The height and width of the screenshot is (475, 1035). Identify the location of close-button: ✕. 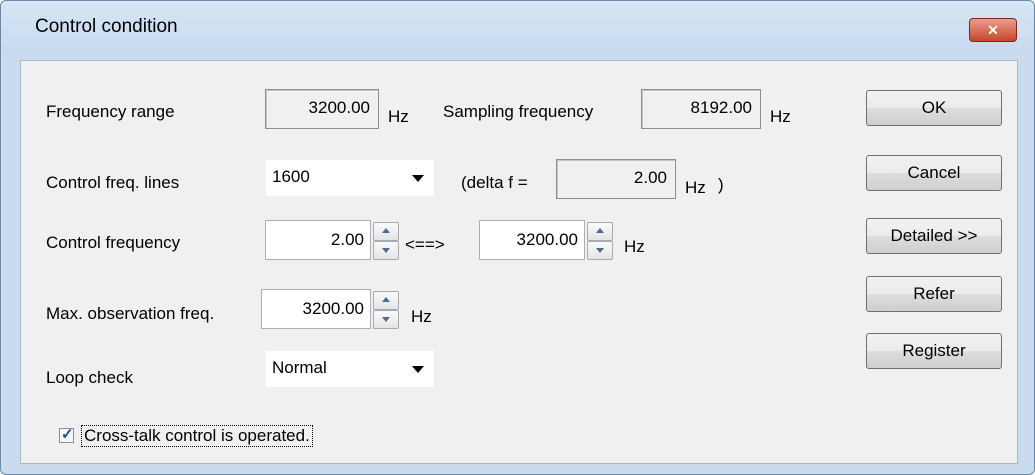
(993, 30).